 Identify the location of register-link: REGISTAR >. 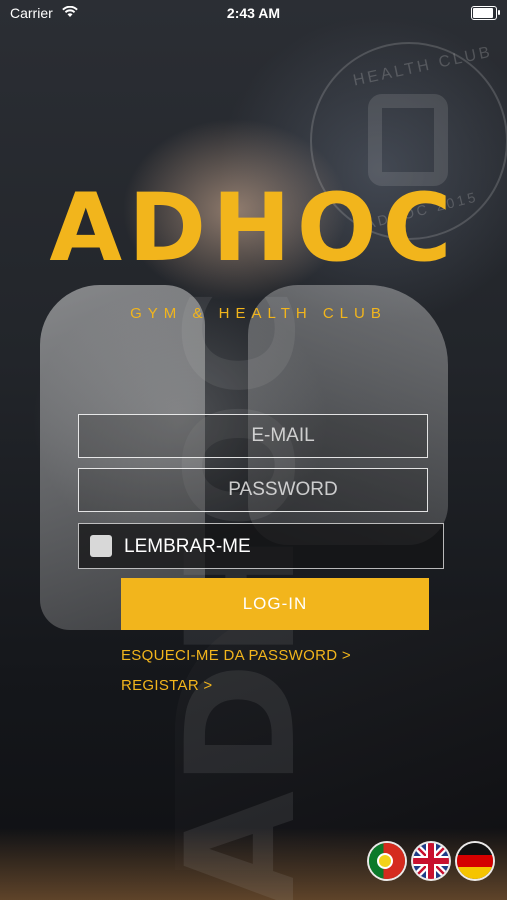
(167, 685).